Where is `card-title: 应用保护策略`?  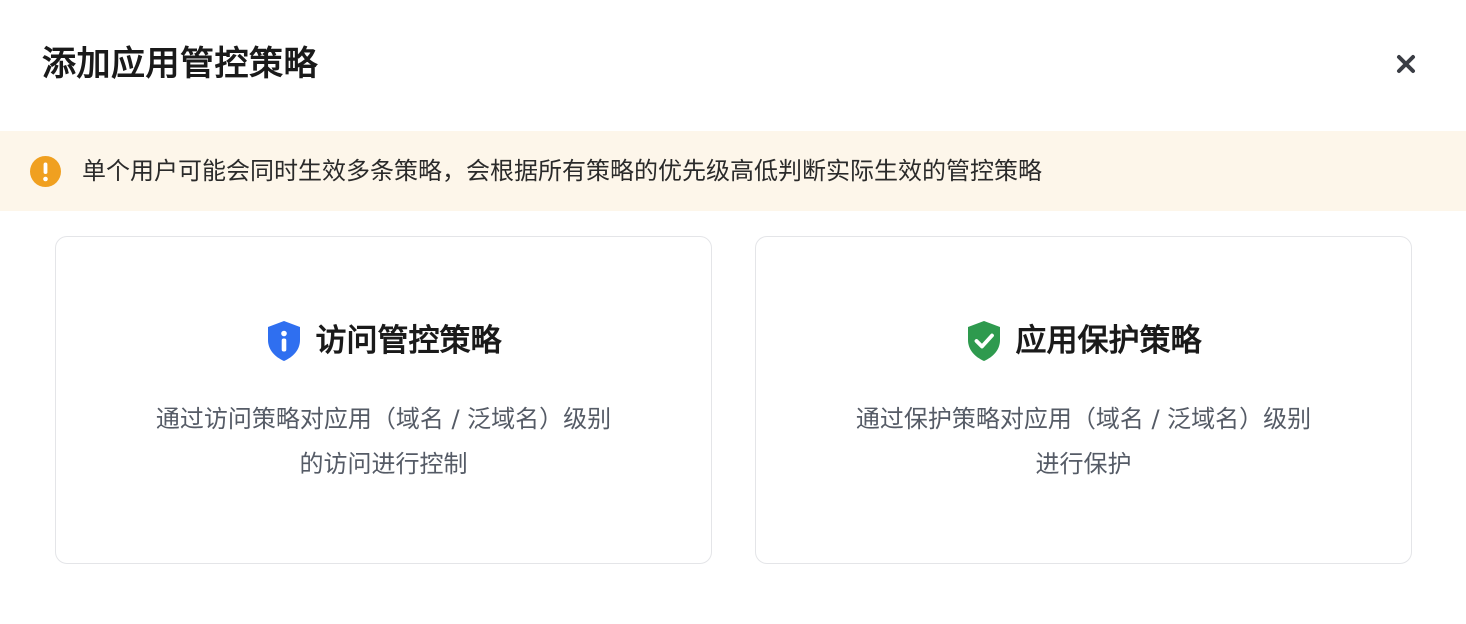 card-title: 应用保护策略 is located at coordinates (1108, 341).